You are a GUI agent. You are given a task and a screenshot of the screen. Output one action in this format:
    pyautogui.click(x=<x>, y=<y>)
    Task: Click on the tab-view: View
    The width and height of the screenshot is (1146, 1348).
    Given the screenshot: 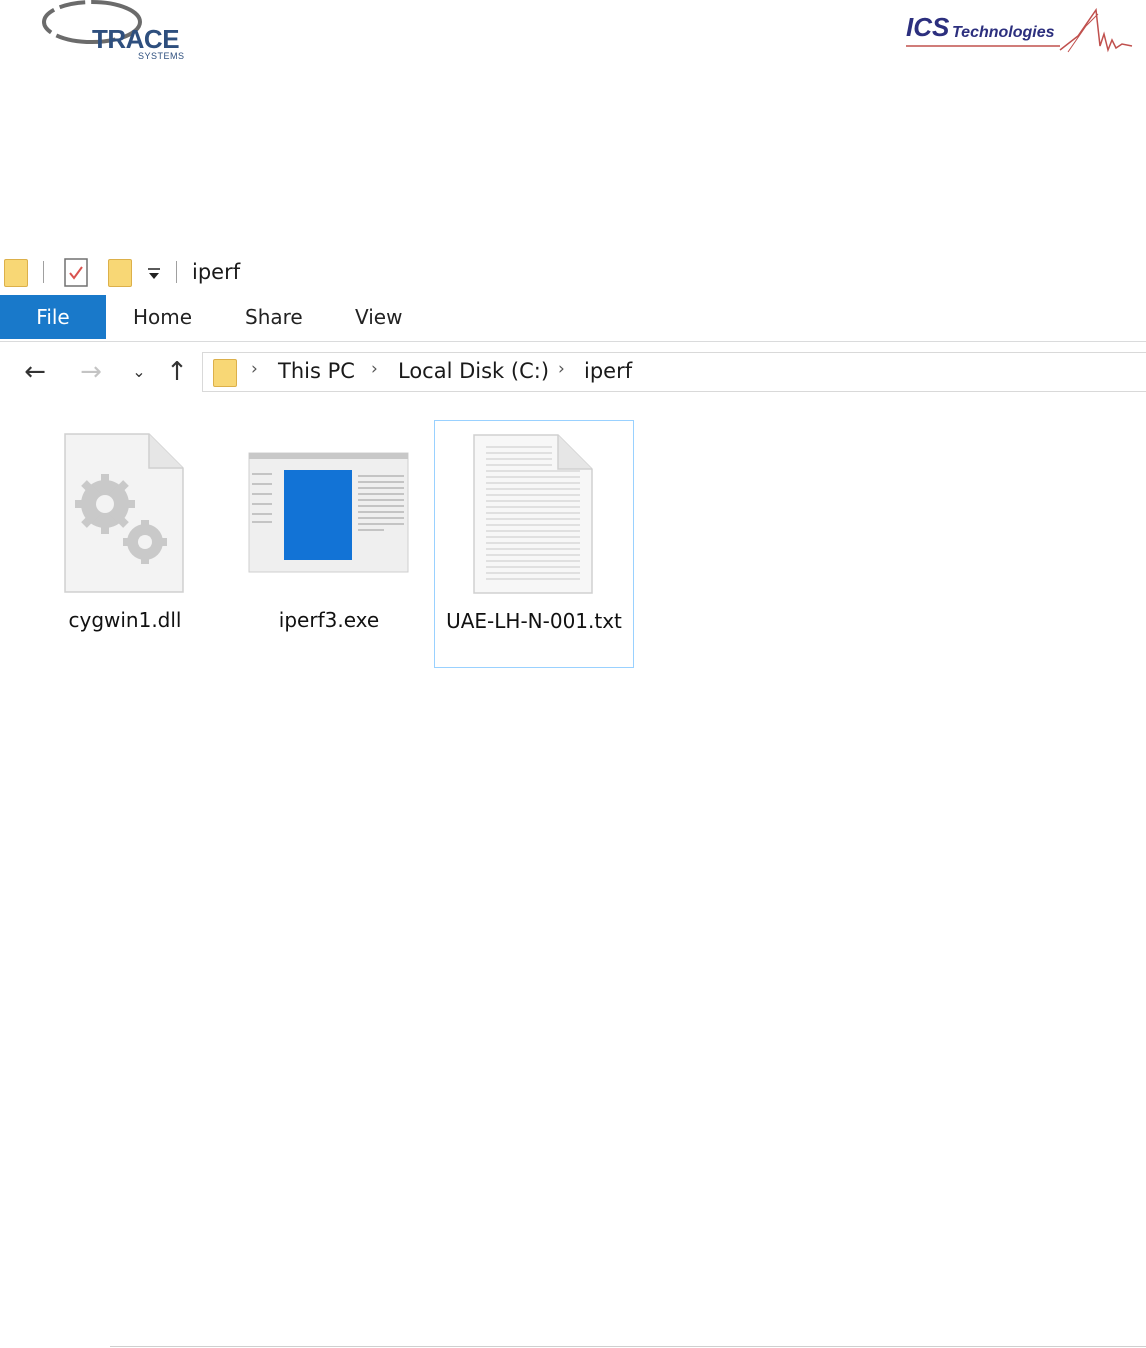 What is the action you would take?
    pyautogui.click(x=378, y=317)
    